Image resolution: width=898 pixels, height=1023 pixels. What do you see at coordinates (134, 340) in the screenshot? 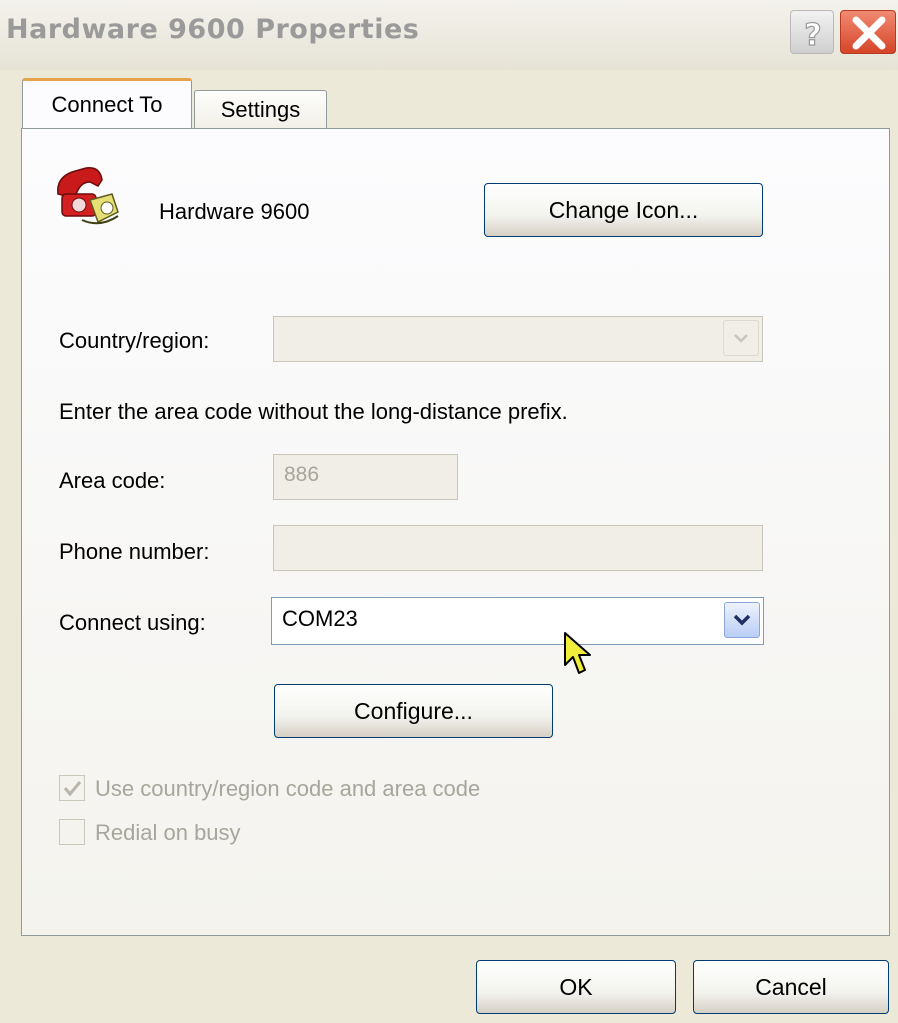
I see `country-region-label: Country/region:` at bounding box center [134, 340].